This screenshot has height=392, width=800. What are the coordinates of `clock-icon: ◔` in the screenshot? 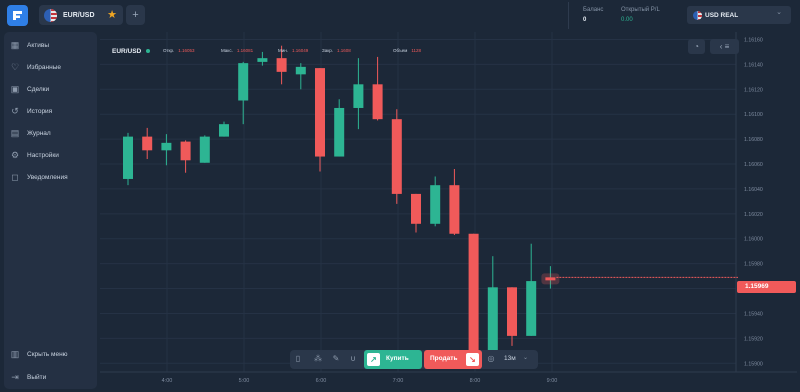 It's located at (696, 46).